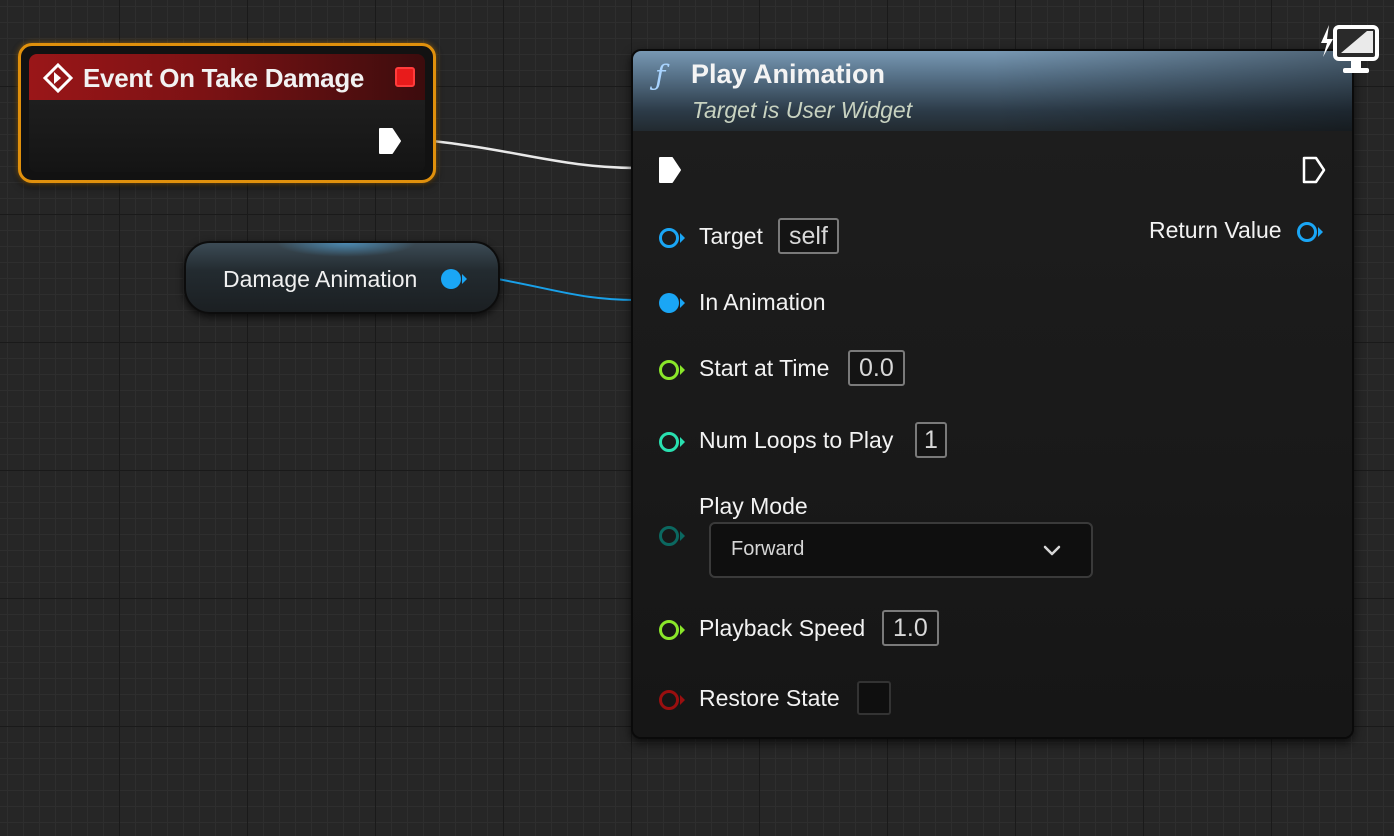 The height and width of the screenshot is (836, 1394). What do you see at coordinates (931, 440) in the screenshot?
I see `num-loops-input: 1` at bounding box center [931, 440].